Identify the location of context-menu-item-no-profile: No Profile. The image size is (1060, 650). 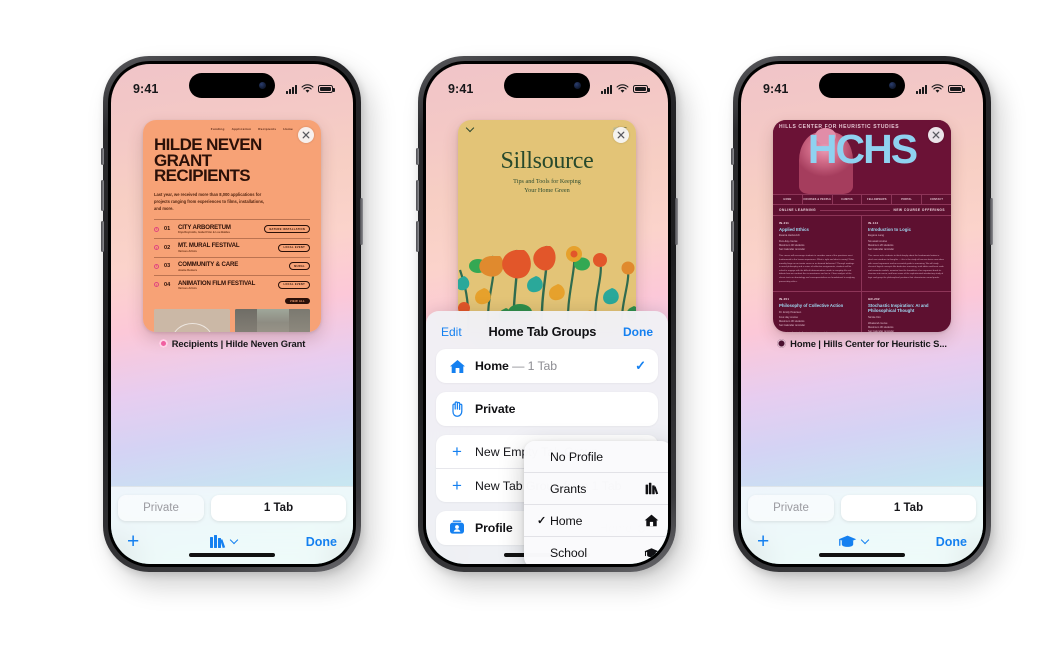
(596, 456).